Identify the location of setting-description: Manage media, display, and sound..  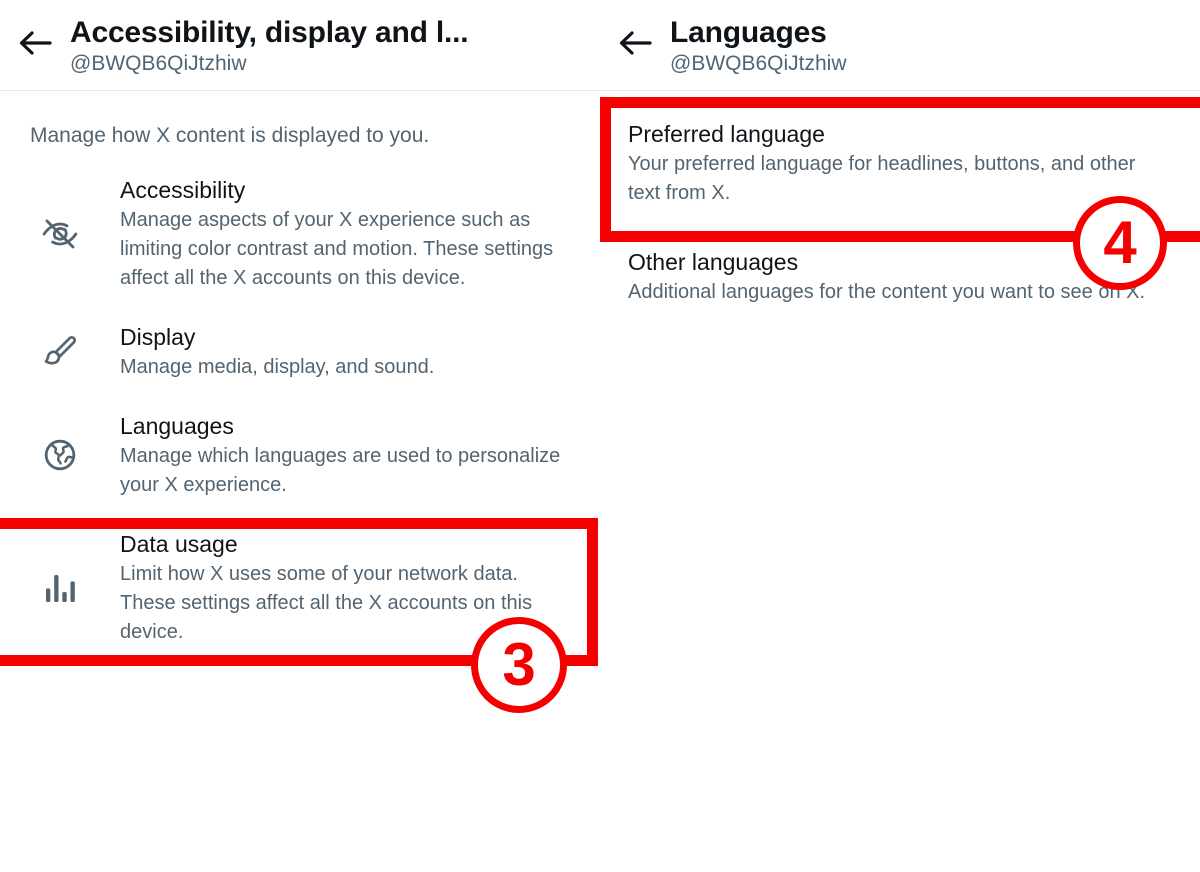
(277, 367).